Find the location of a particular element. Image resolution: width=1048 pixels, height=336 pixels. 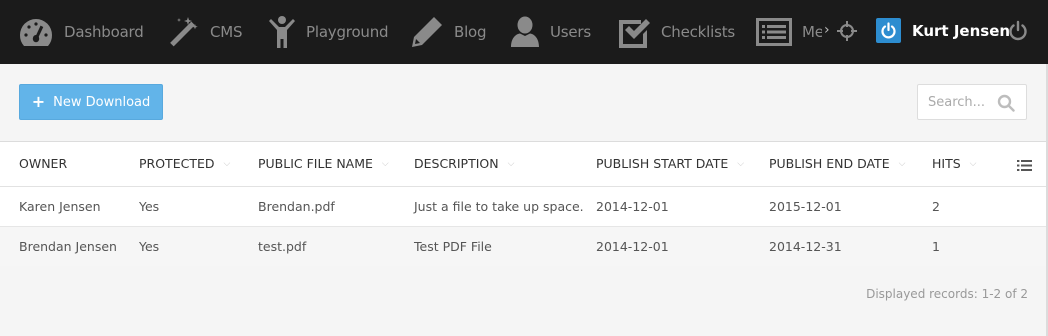

nav-item-users: Users is located at coordinates (550, 32).